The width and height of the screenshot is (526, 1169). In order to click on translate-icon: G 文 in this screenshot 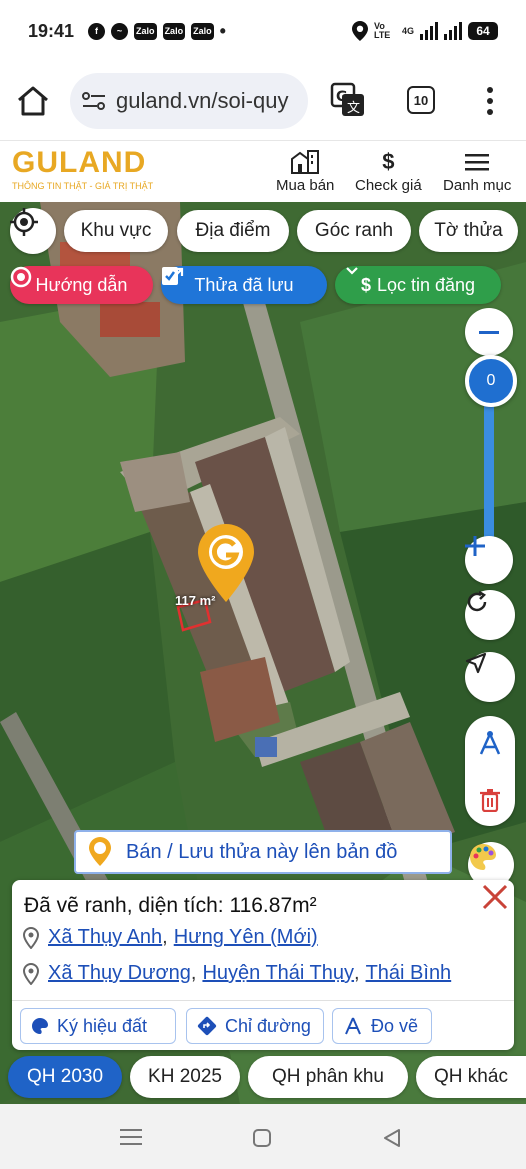, I will do `click(348, 100)`.